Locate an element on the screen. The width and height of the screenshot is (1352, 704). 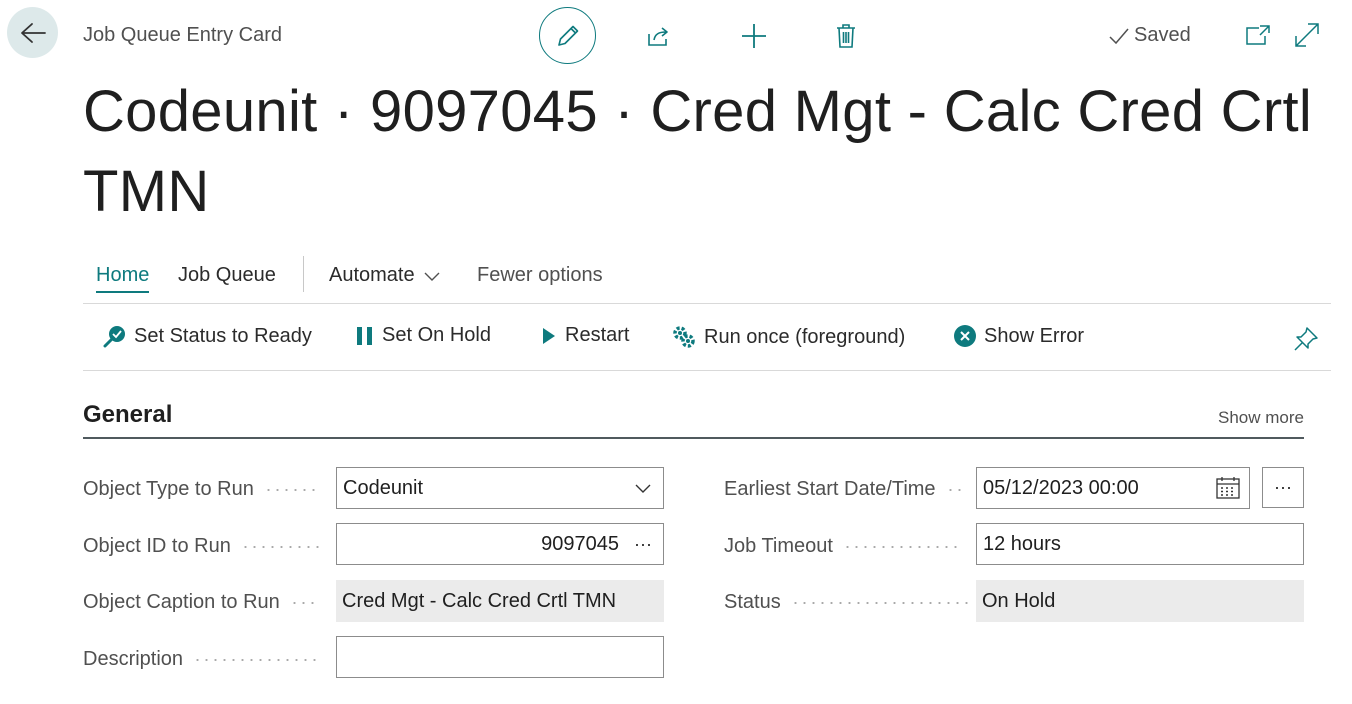
tab-home: Home is located at coordinates (123, 278).